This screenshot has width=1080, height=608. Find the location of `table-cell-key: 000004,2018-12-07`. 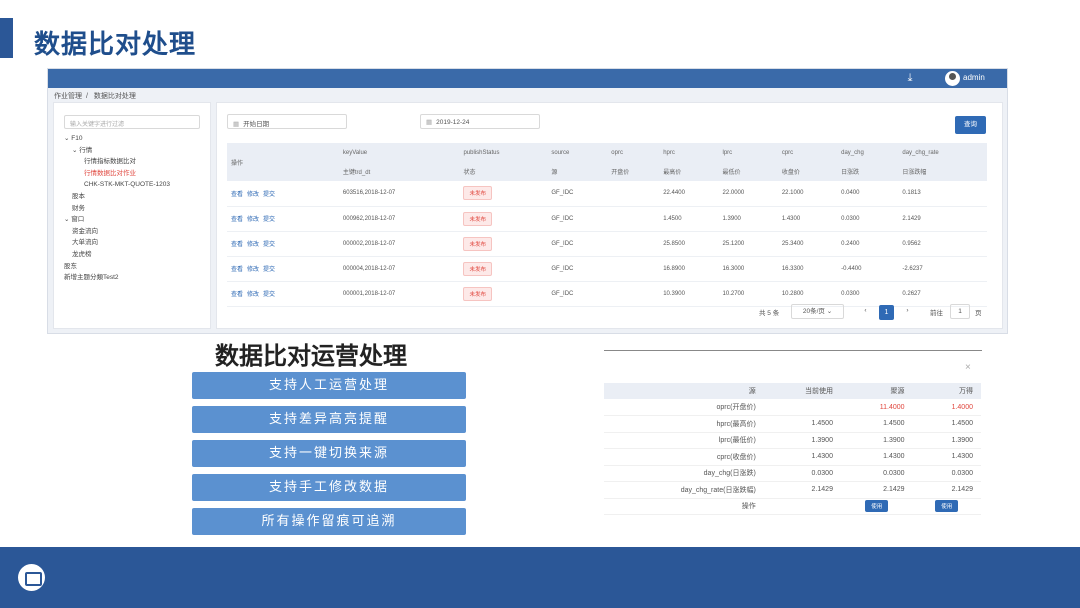

table-cell-key: 000004,2018-12-07 is located at coordinates (399, 269).